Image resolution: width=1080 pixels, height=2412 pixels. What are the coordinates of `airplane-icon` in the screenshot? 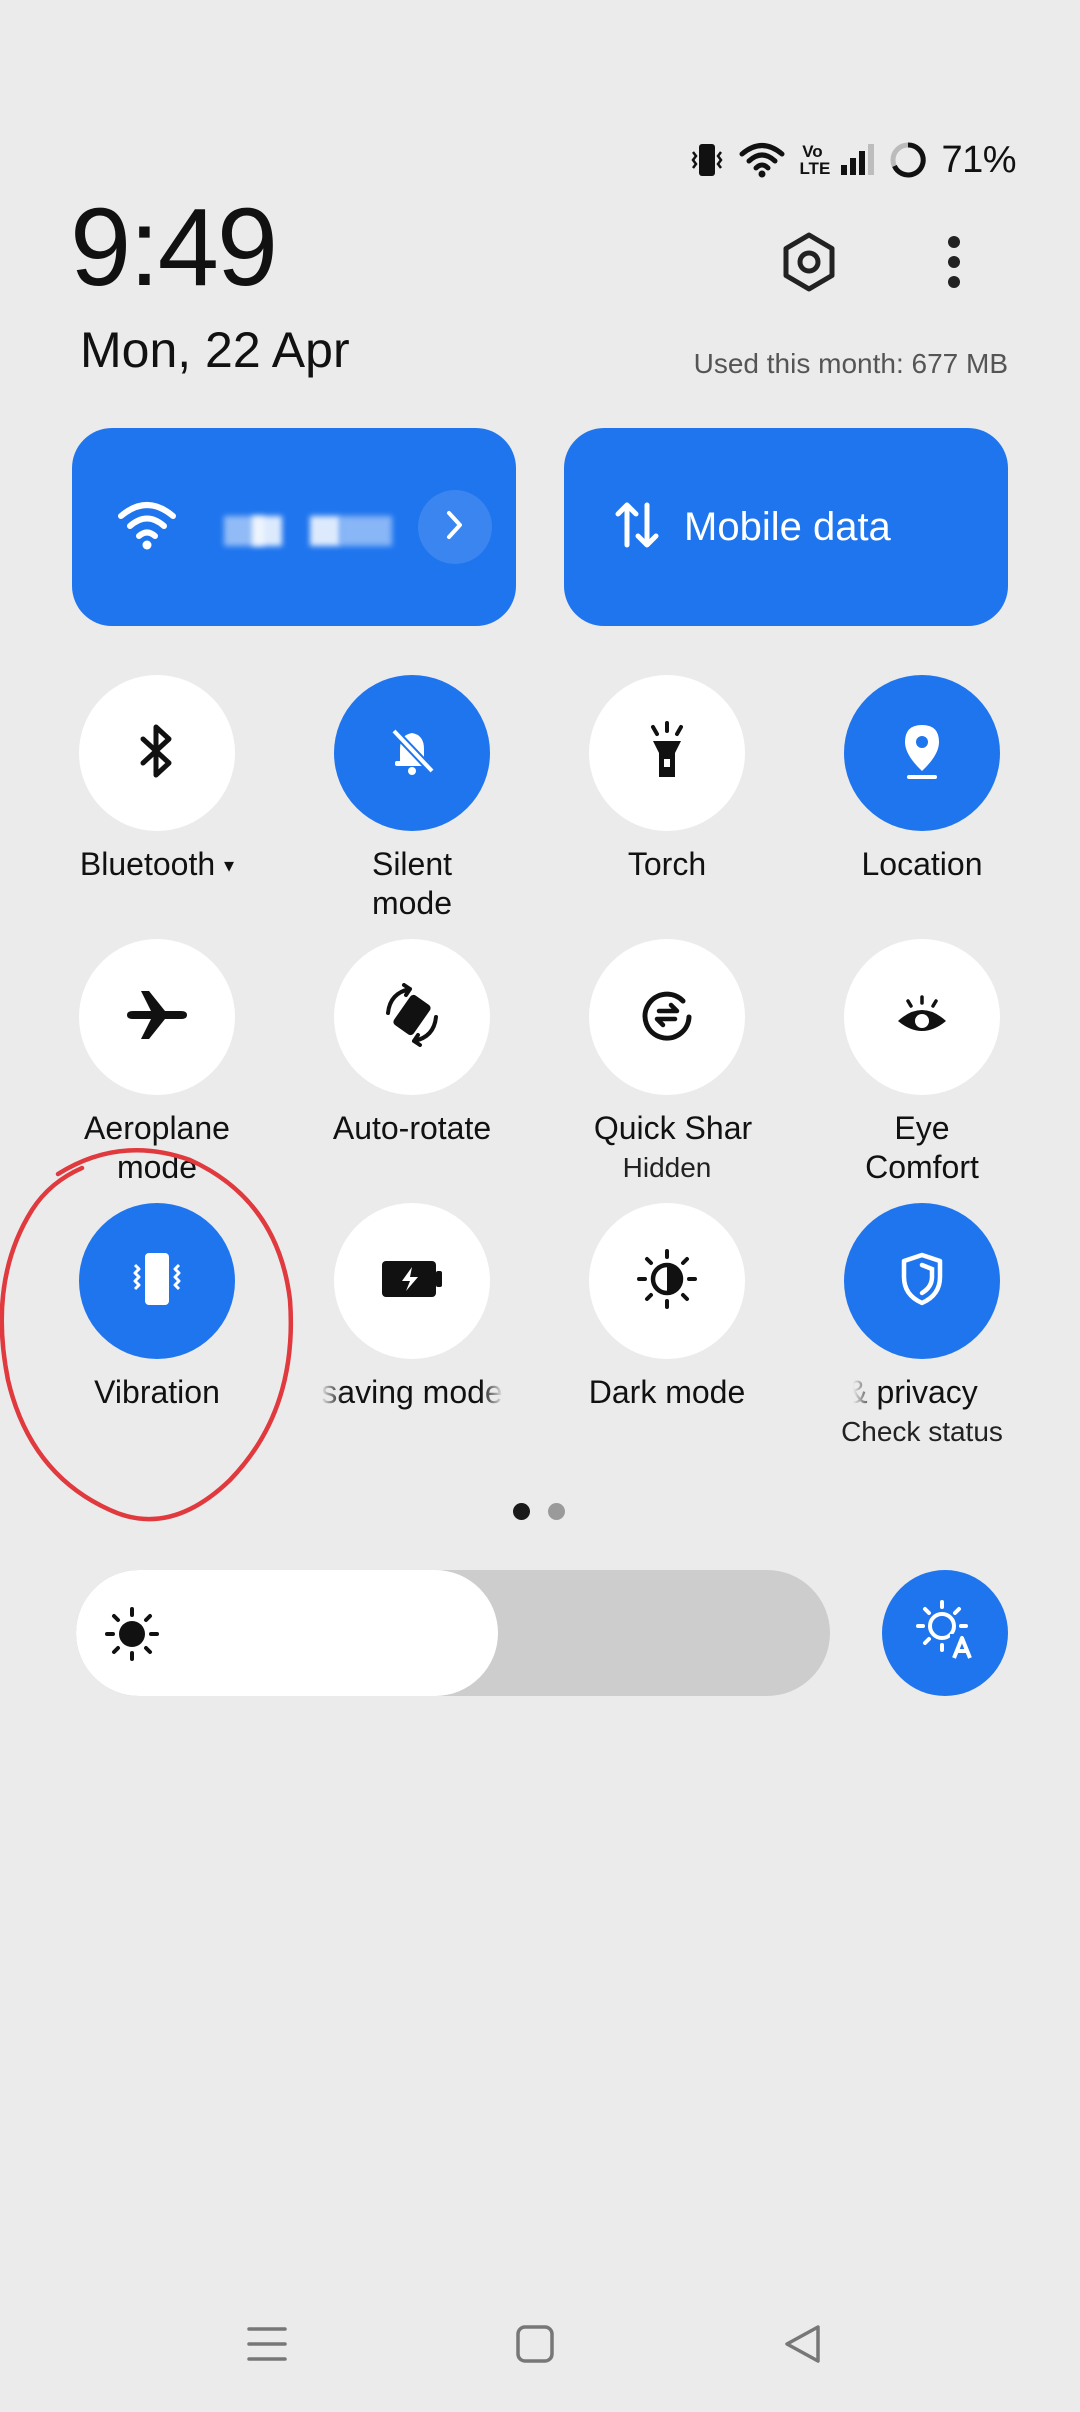 It's located at (157, 1017).